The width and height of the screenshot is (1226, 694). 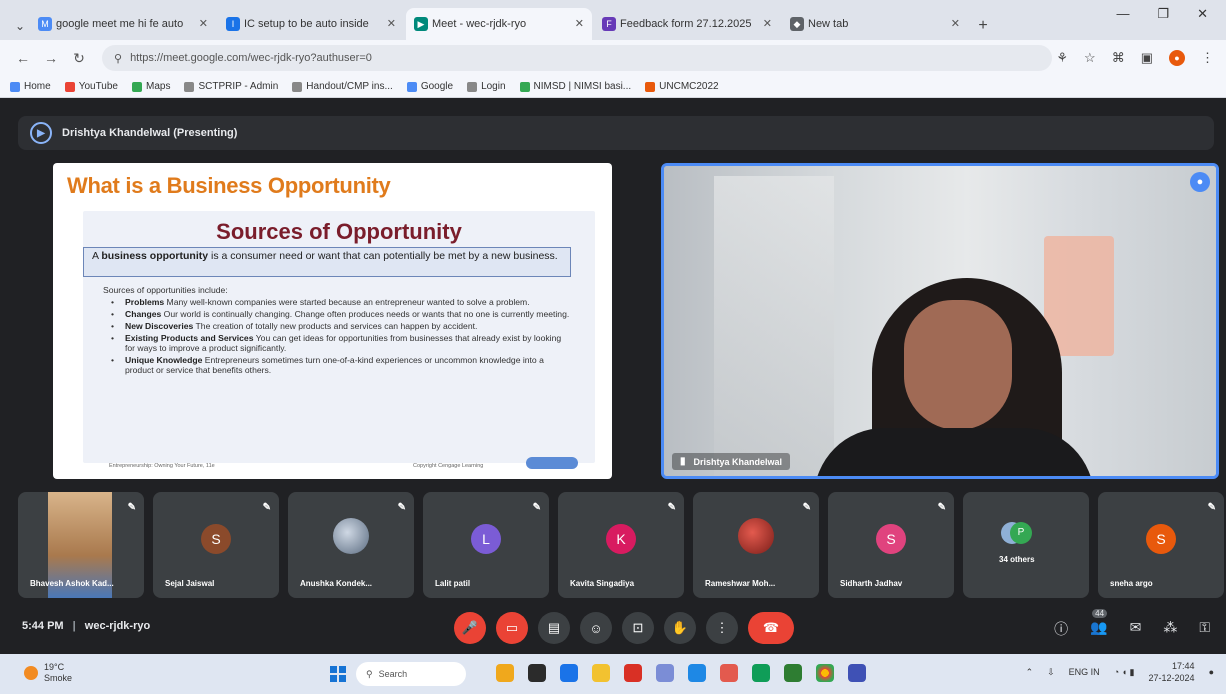 I want to click on participant-tile: ✎ K Kavita Singadiya, so click(x=621, y=545).